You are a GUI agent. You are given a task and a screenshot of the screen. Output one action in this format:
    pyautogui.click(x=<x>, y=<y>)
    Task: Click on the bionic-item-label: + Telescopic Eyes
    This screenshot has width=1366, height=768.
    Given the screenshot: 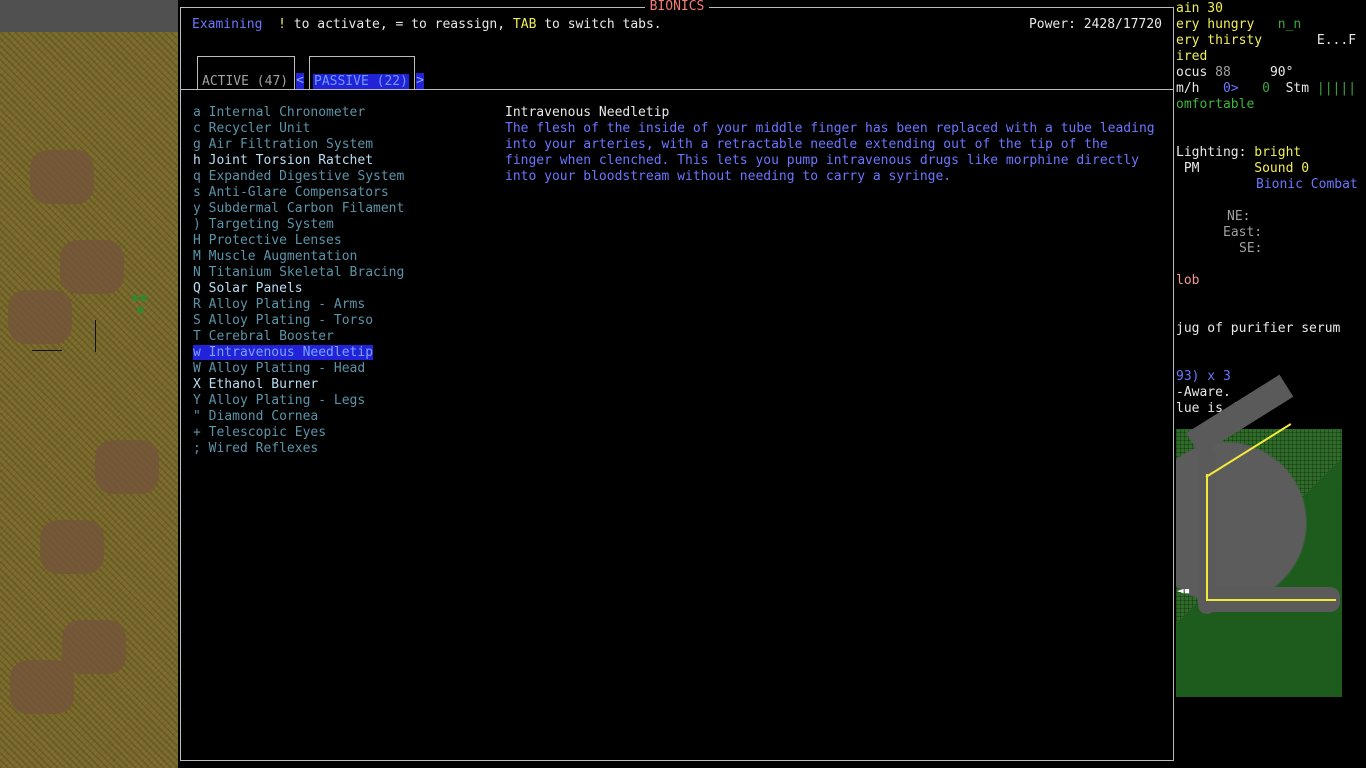 What is the action you would take?
    pyautogui.click(x=259, y=432)
    